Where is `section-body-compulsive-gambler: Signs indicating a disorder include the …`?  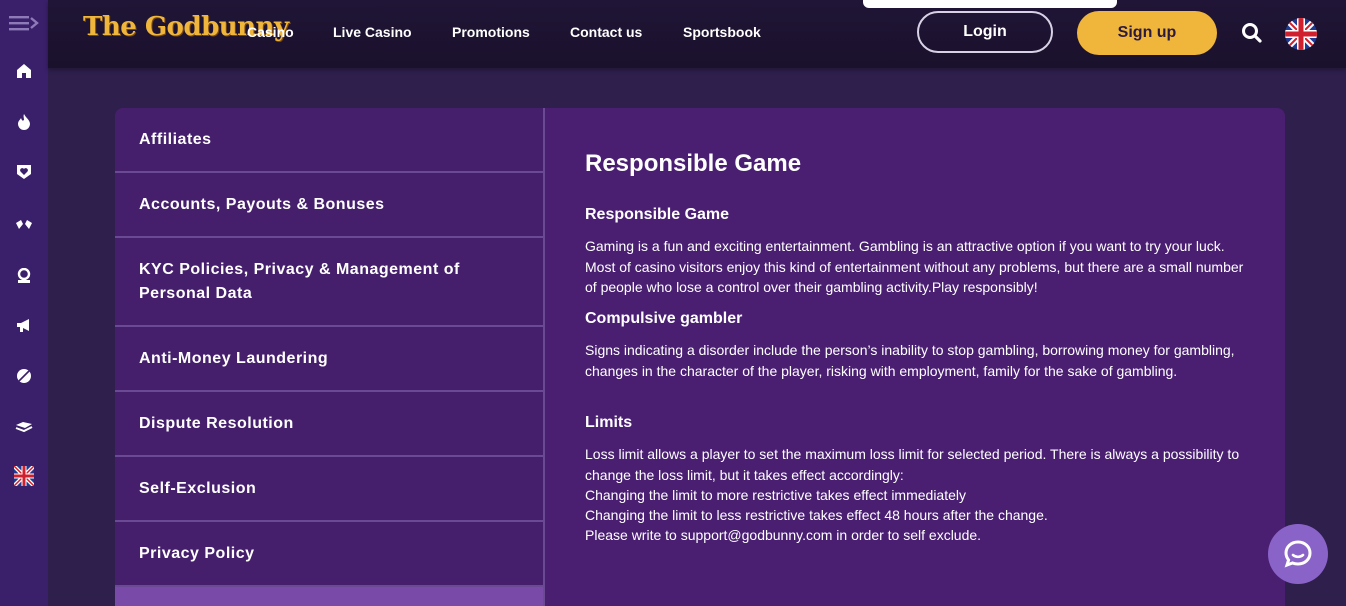
section-body-compulsive-gambler: Signs indicating a disorder include the … is located at coordinates (910, 360).